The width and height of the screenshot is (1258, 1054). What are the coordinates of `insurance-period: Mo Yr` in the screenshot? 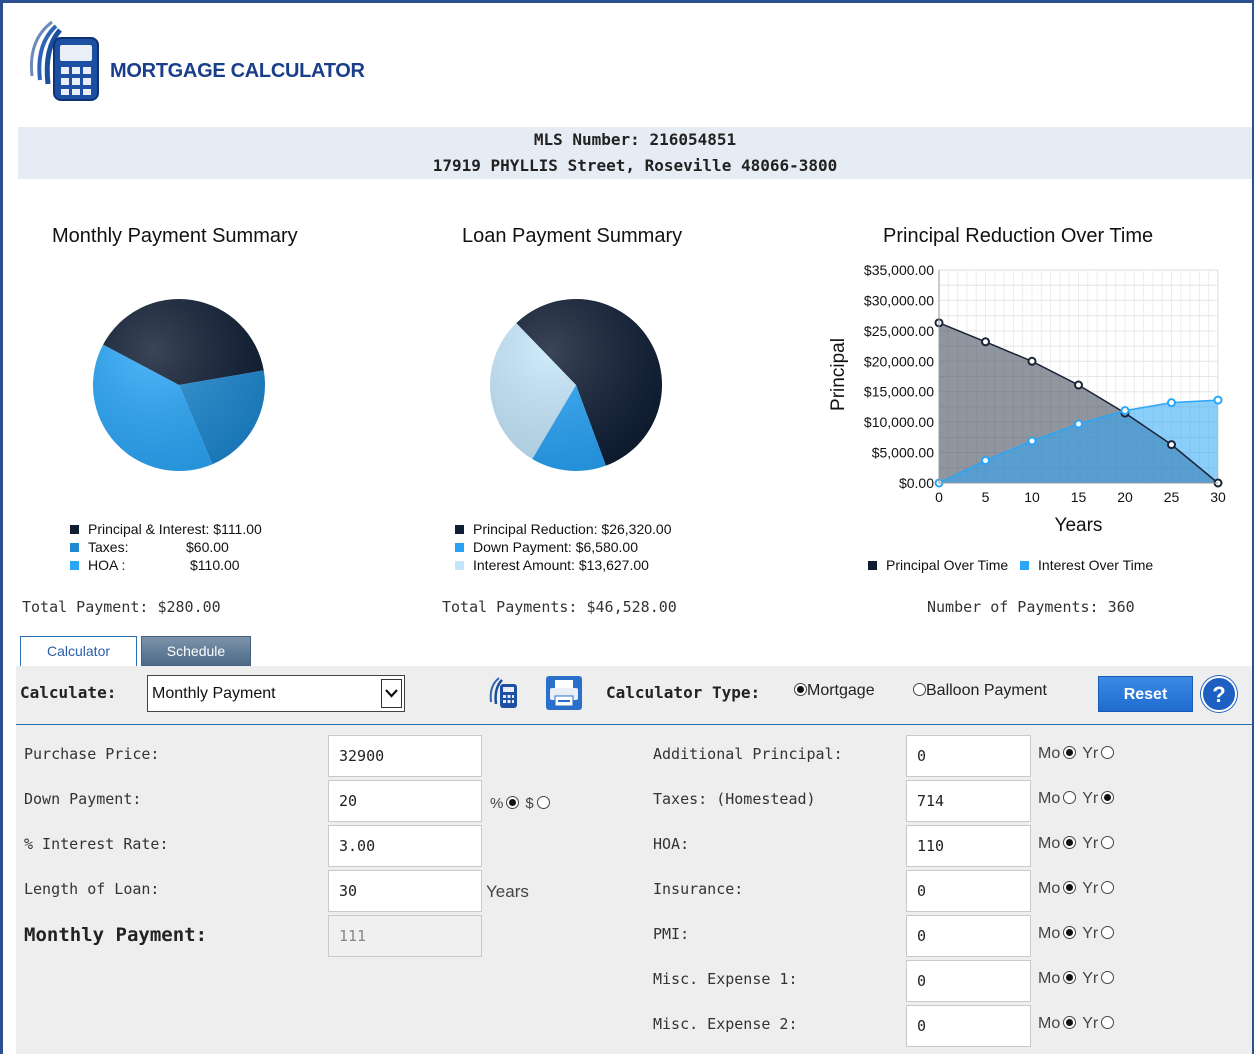 It's located at (1079, 889).